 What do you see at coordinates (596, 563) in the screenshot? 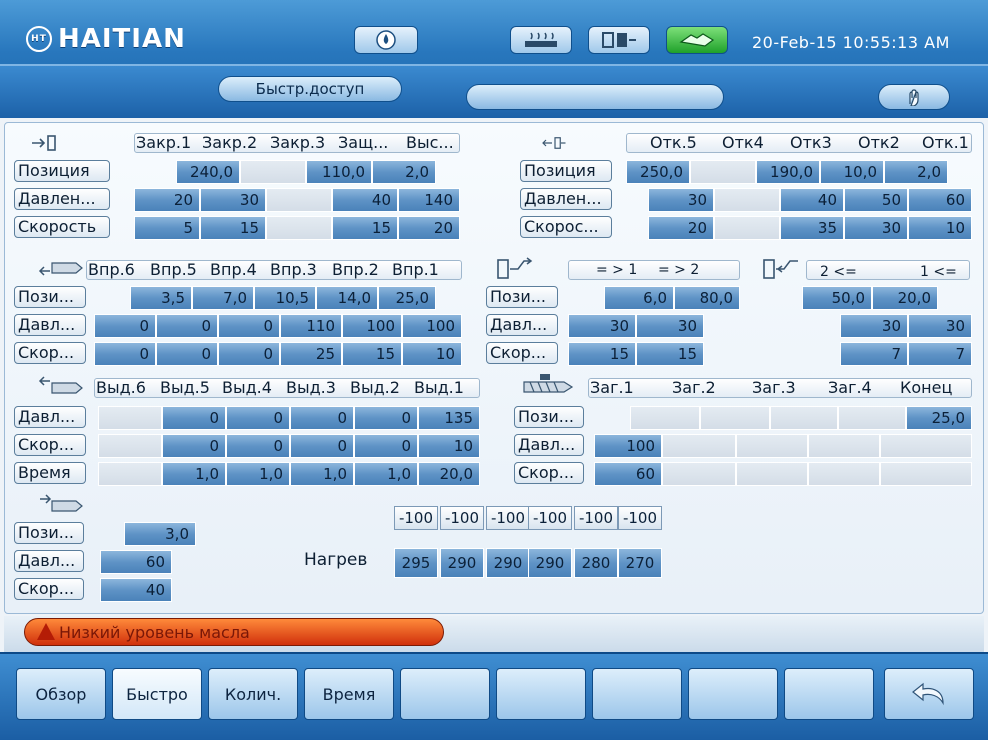
I see `heat-temp-5: 280` at bounding box center [596, 563].